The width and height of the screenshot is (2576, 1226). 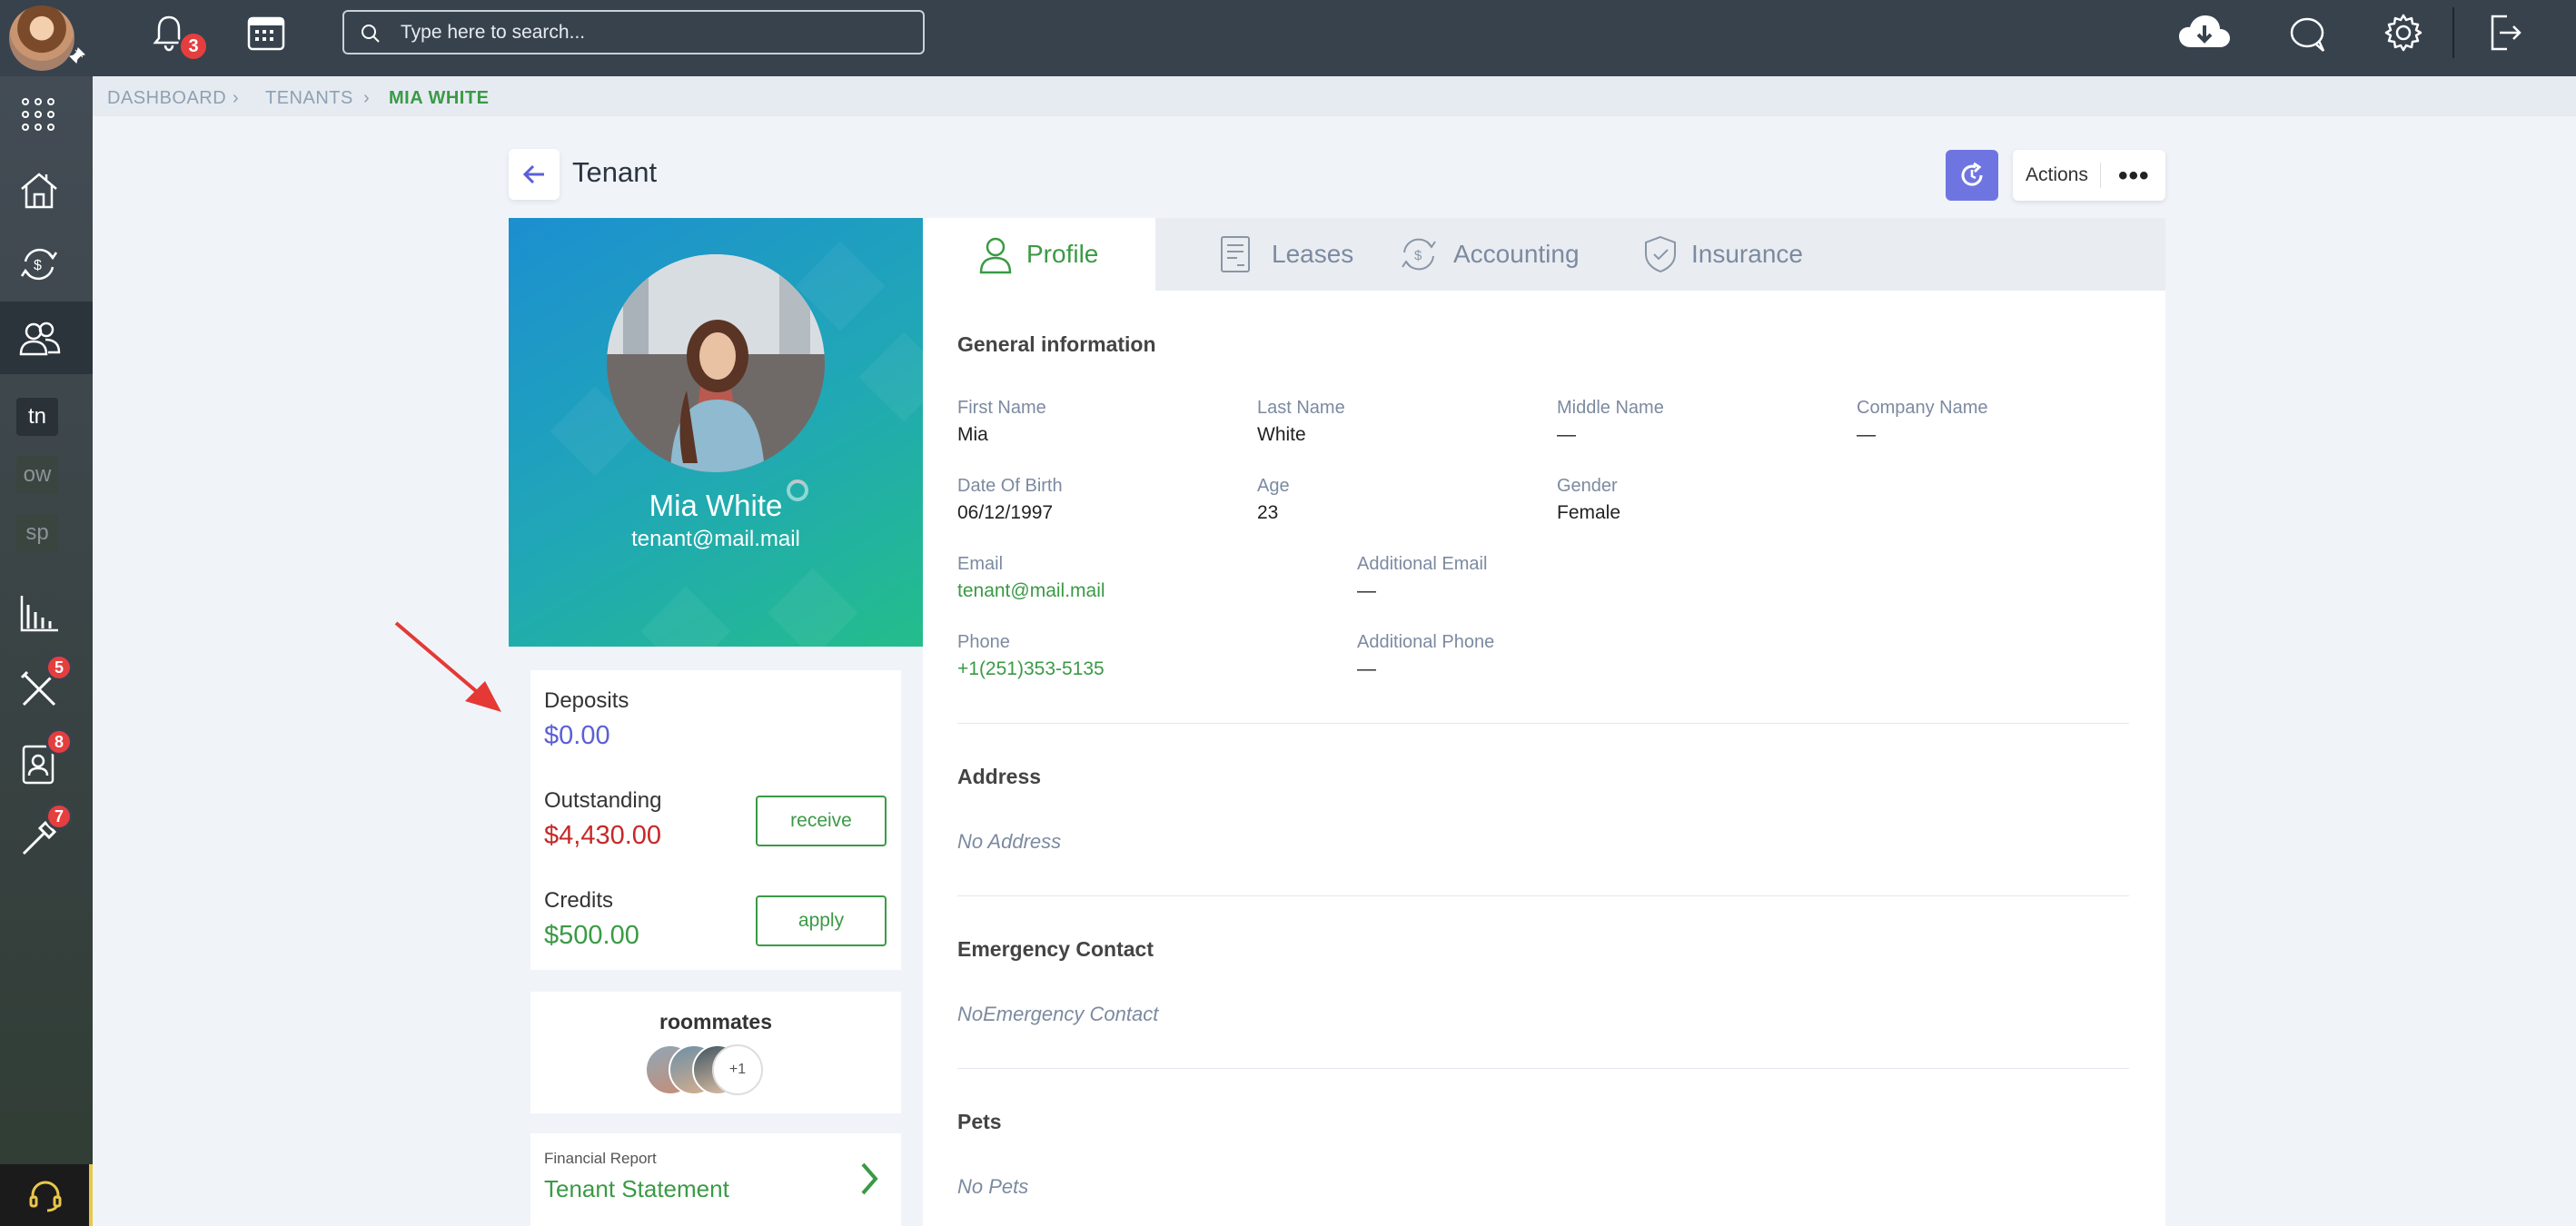 I want to click on red-arrow-annotation, so click(x=447, y=666).